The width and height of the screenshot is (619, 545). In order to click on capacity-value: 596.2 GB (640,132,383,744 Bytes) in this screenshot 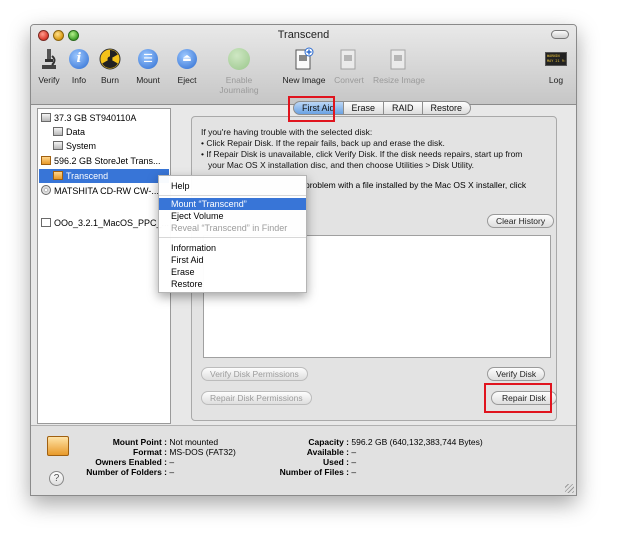, I will do `click(417, 442)`.